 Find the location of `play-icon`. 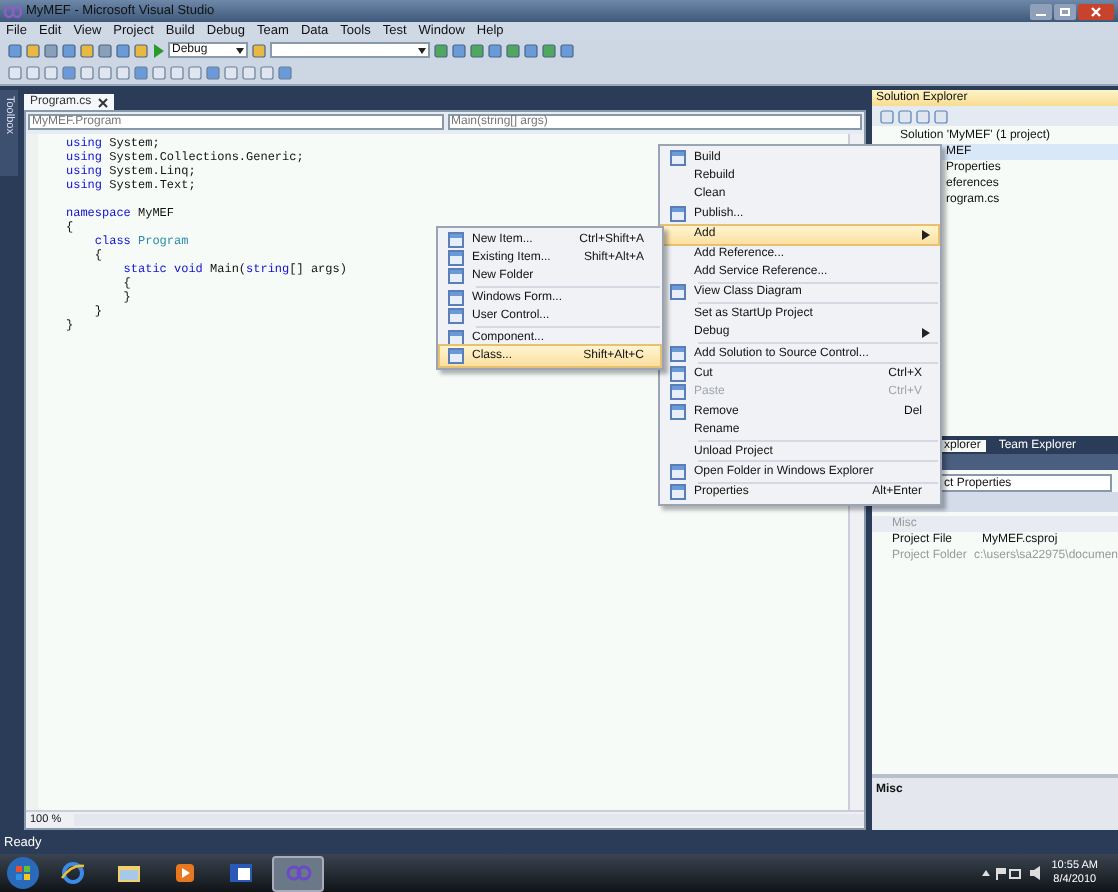

play-icon is located at coordinates (158, 50).